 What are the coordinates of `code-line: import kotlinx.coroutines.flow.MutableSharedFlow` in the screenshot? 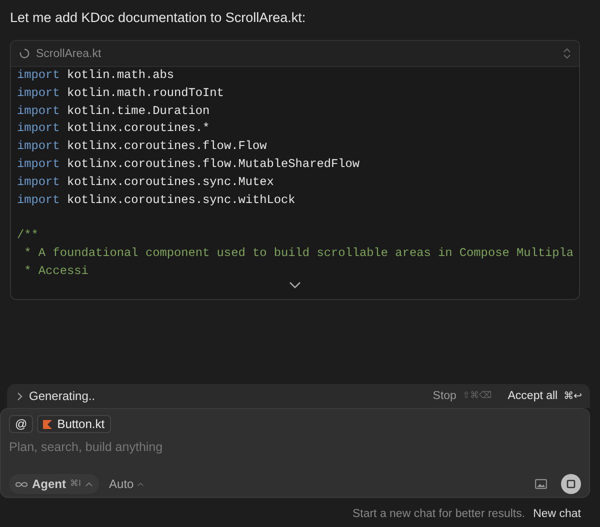 It's located at (189, 164).